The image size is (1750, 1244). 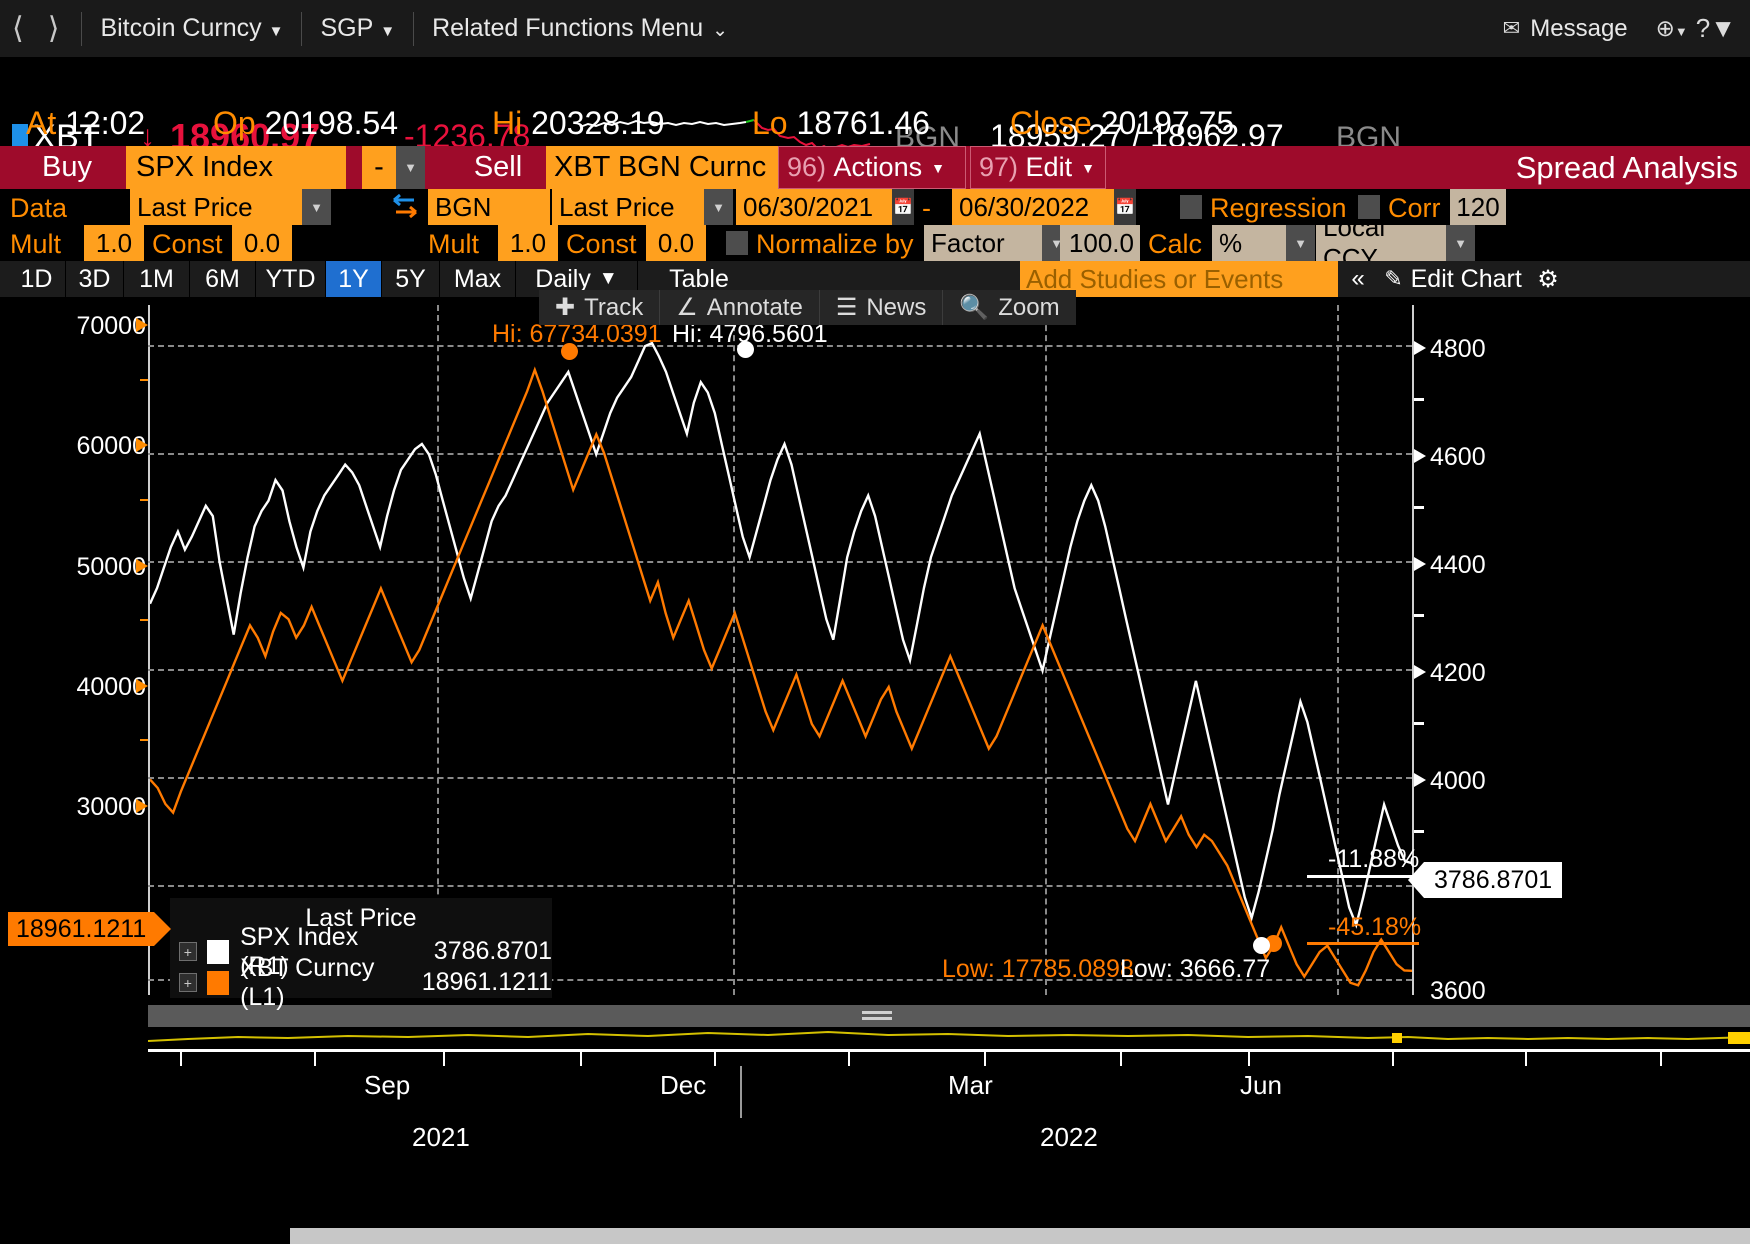 I want to click on news-tool: ☰ News, so click(x=882, y=307).